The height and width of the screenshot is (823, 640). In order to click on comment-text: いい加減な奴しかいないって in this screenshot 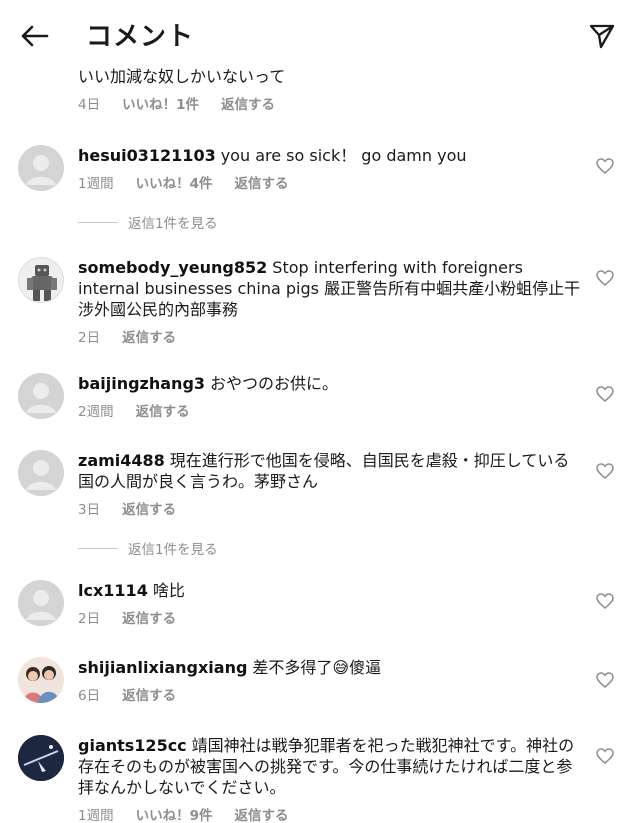, I will do `click(182, 76)`.